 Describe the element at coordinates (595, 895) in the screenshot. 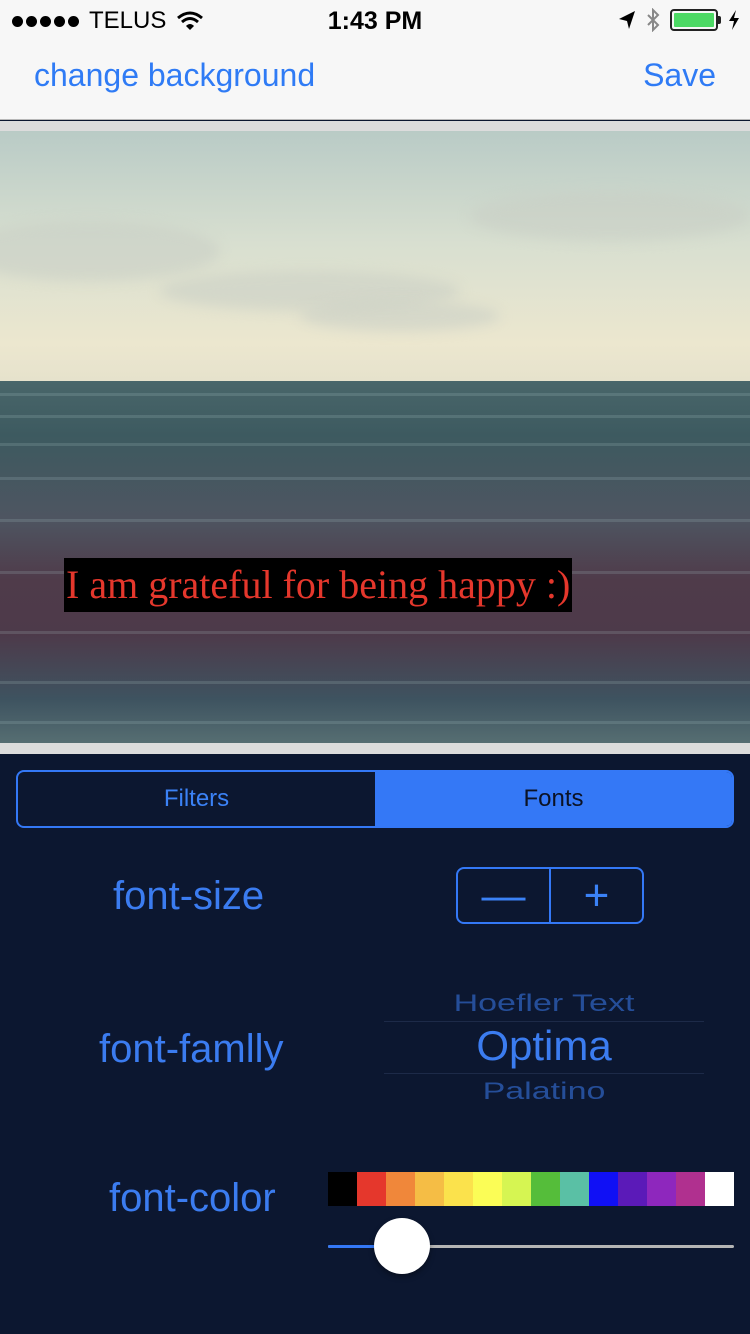

I see `increase-font-size-button: +` at that location.